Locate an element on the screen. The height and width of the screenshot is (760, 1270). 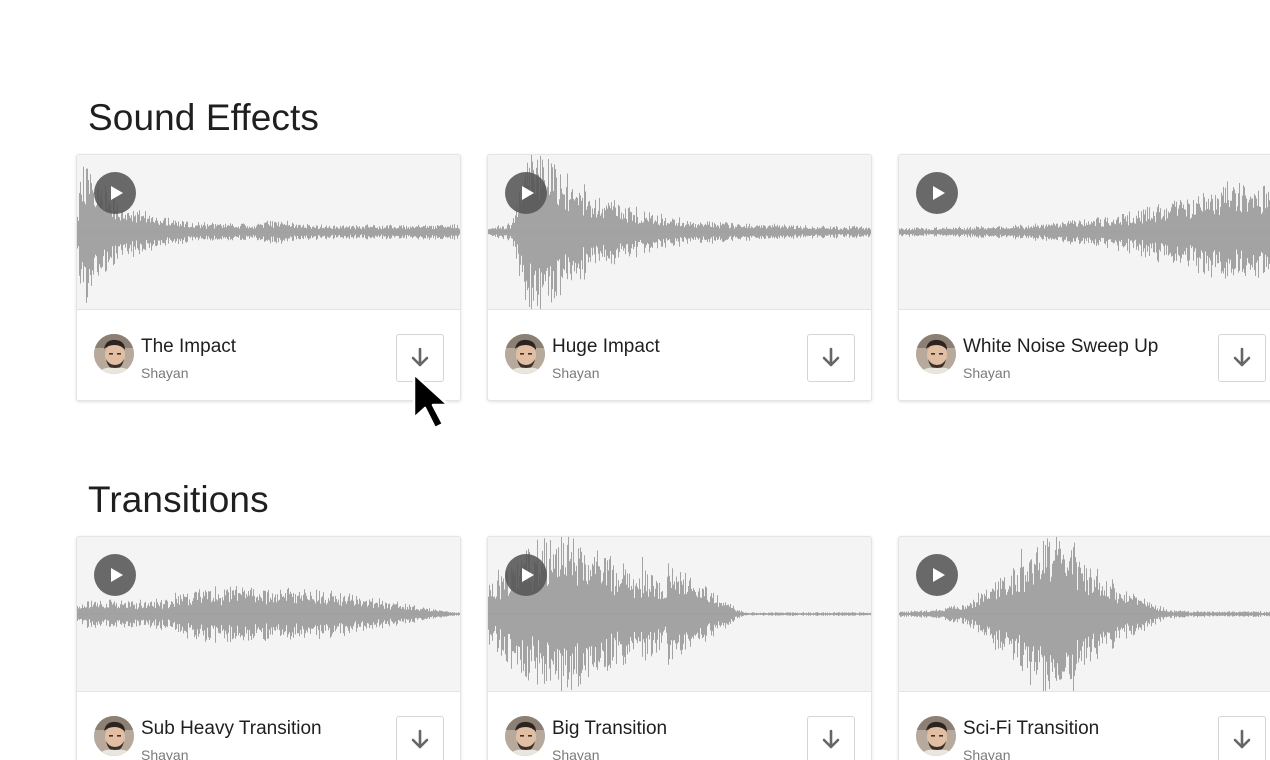
track-card: The Impact Shayan is located at coordinates (268, 277).